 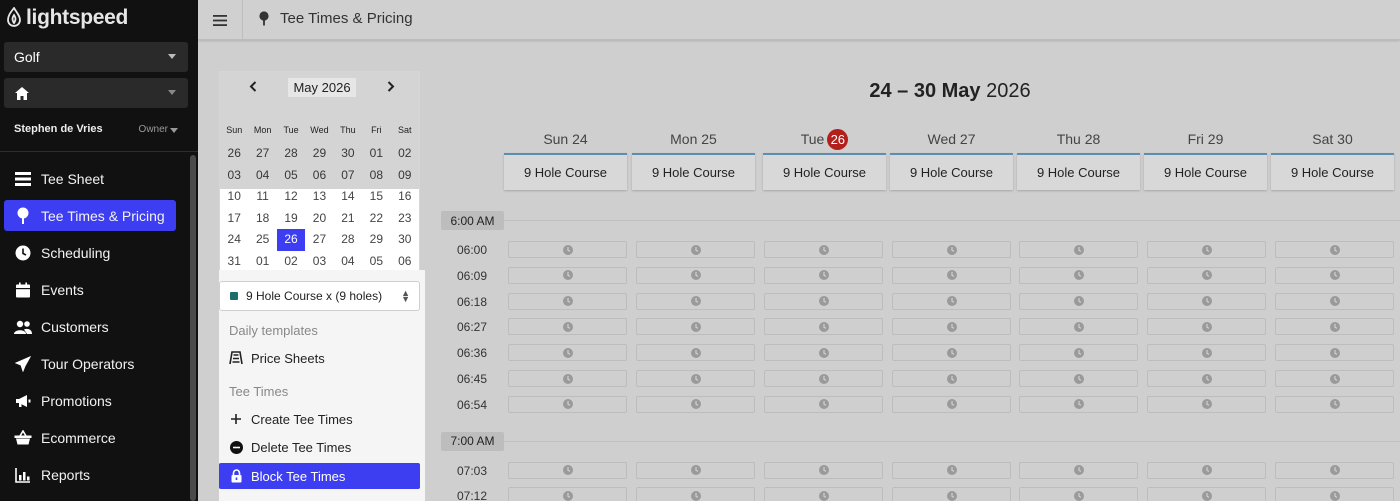 I want to click on calendar-day: 29, so click(x=319, y=154).